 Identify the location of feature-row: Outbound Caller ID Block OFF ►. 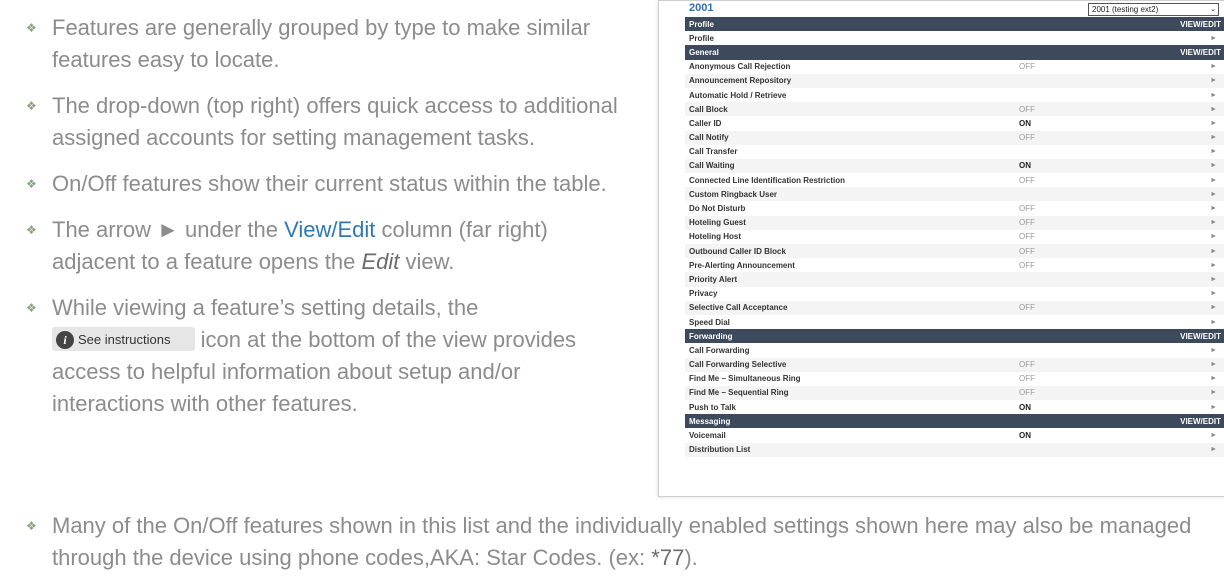
(954, 251).